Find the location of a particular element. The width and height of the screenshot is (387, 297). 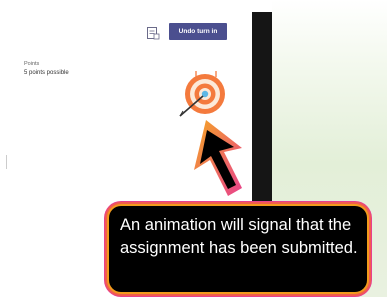

panel-tick-mark is located at coordinates (6, 162).